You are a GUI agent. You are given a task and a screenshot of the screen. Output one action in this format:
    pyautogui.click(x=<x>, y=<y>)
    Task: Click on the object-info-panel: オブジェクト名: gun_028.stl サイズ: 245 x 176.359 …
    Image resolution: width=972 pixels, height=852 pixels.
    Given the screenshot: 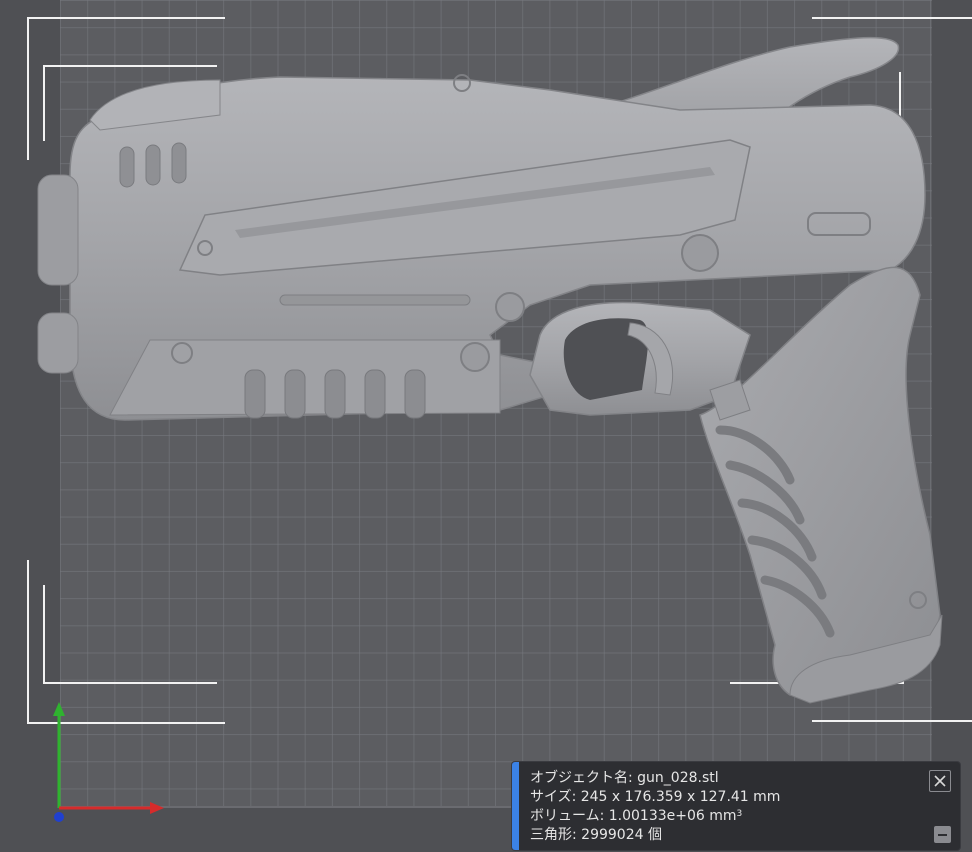 What is the action you would take?
    pyautogui.click(x=736, y=806)
    